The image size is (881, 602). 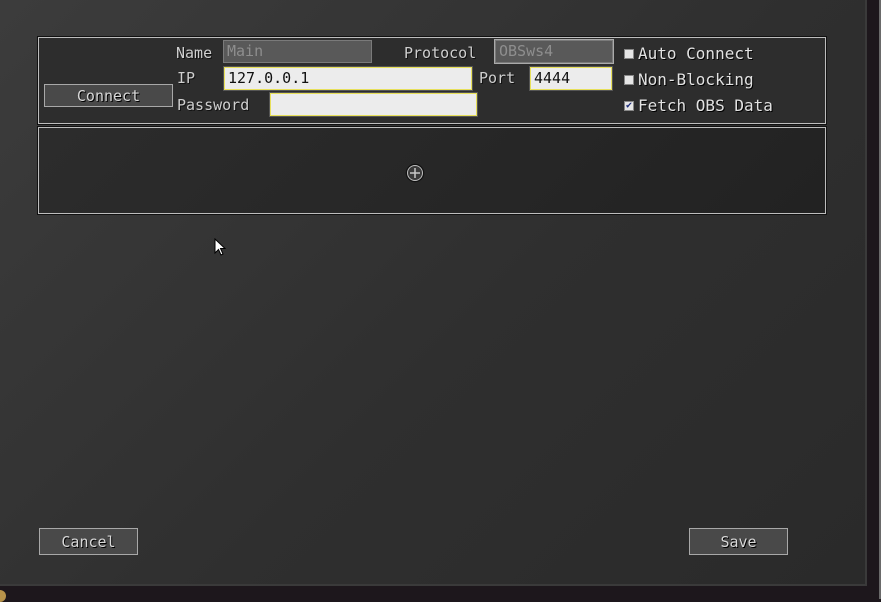 What do you see at coordinates (705, 105) in the screenshot?
I see `fetch-obs-data-label: Fetch OBS Data` at bounding box center [705, 105].